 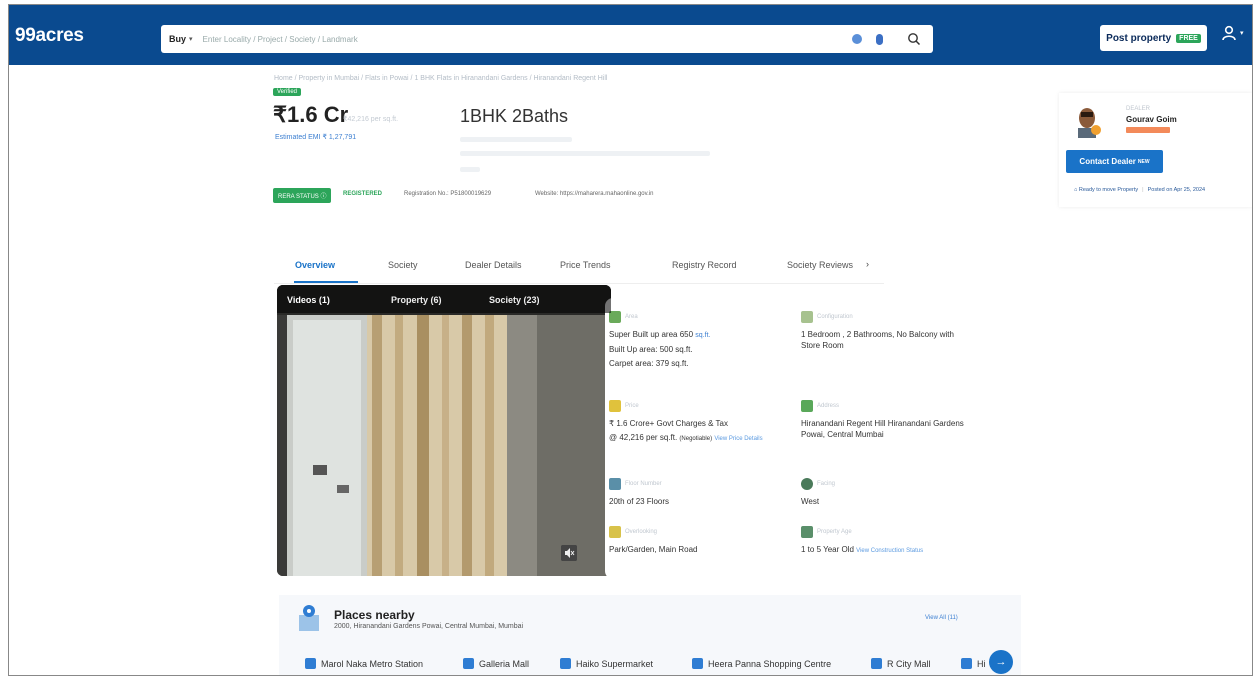 What do you see at coordinates (889, 551) in the screenshot?
I see `view-construction-status-link: View Construction Status` at bounding box center [889, 551].